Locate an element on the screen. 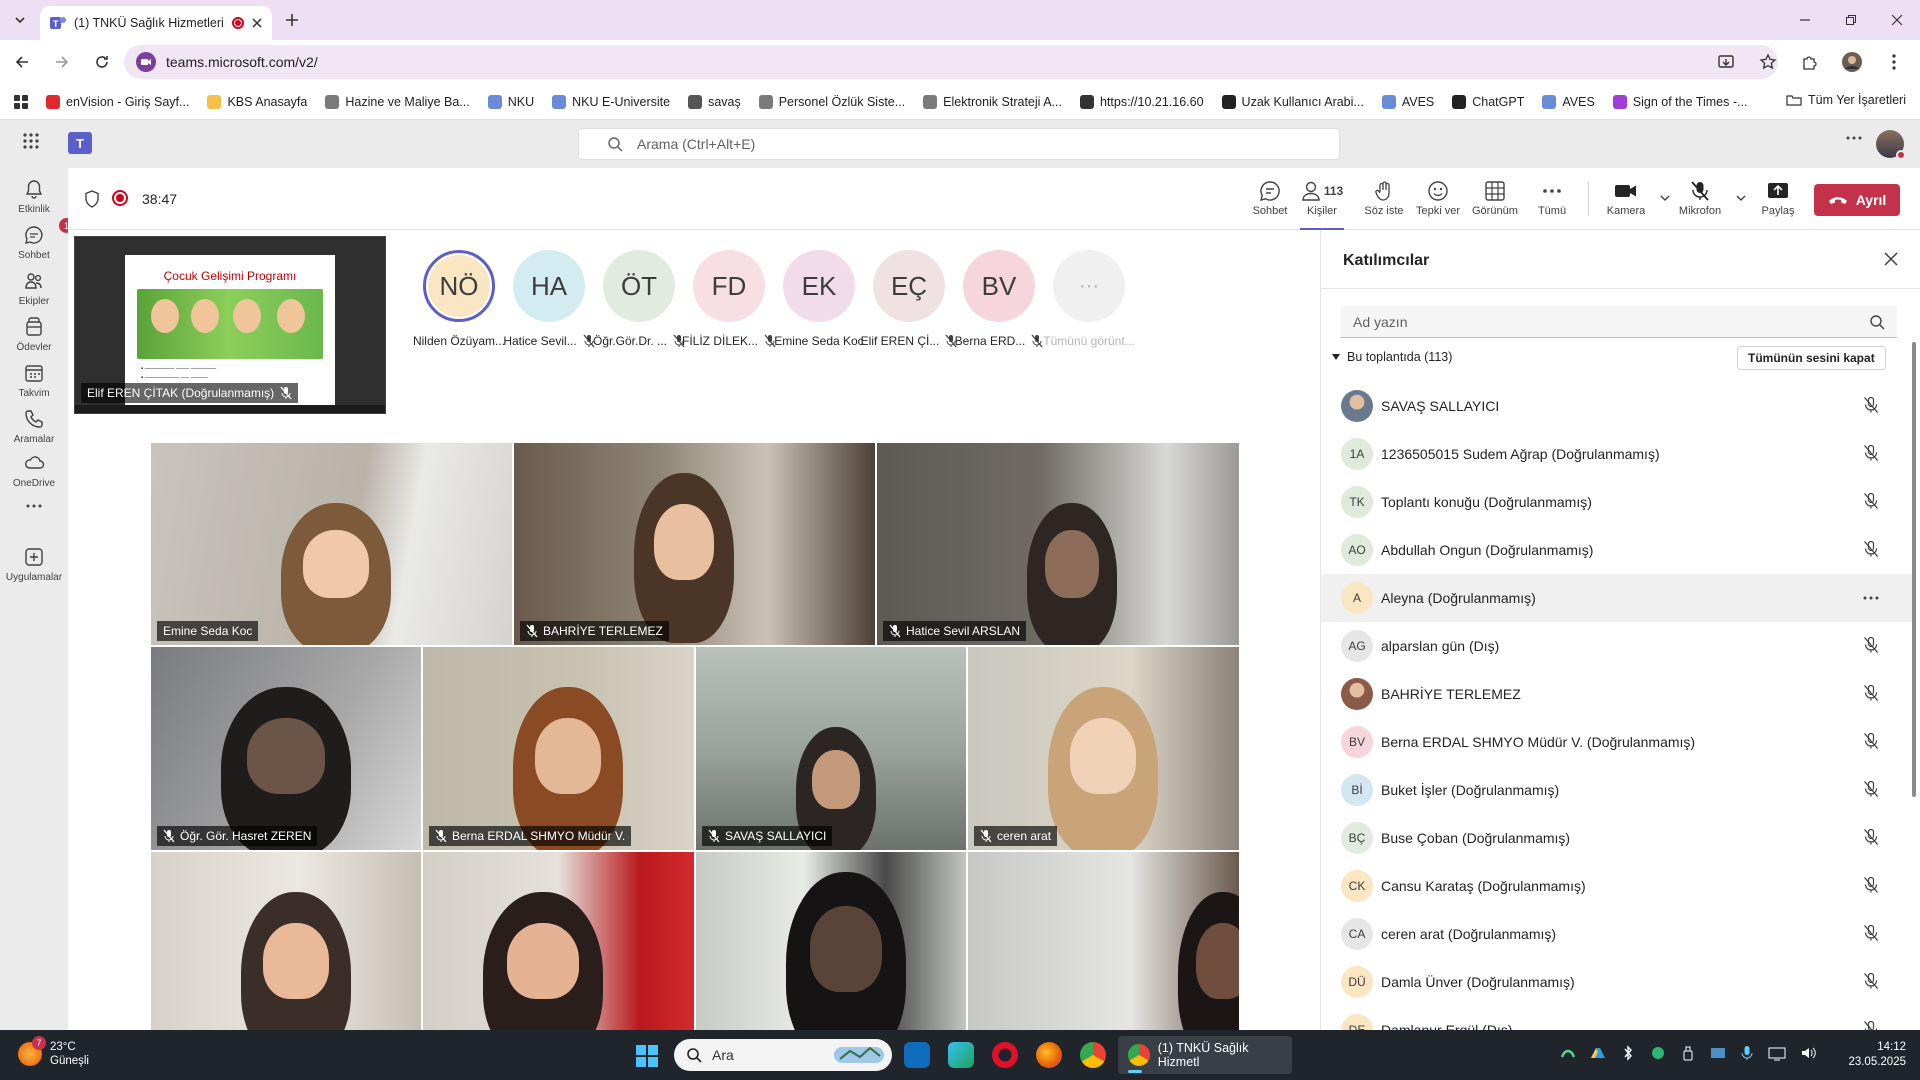 This screenshot has width=1920, height=1080. participant-list-item: CA ceren arat (Doğrulanmamış) is located at coordinates (1617, 934).